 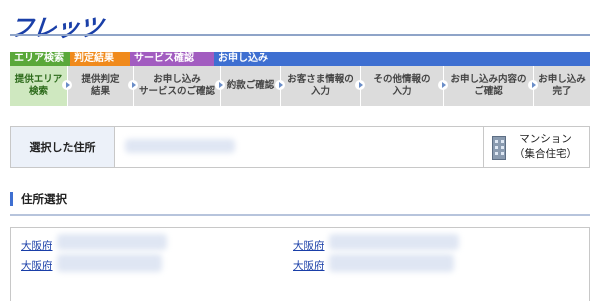 I want to click on step-label: お申し込み 完了, so click(x=562, y=85).